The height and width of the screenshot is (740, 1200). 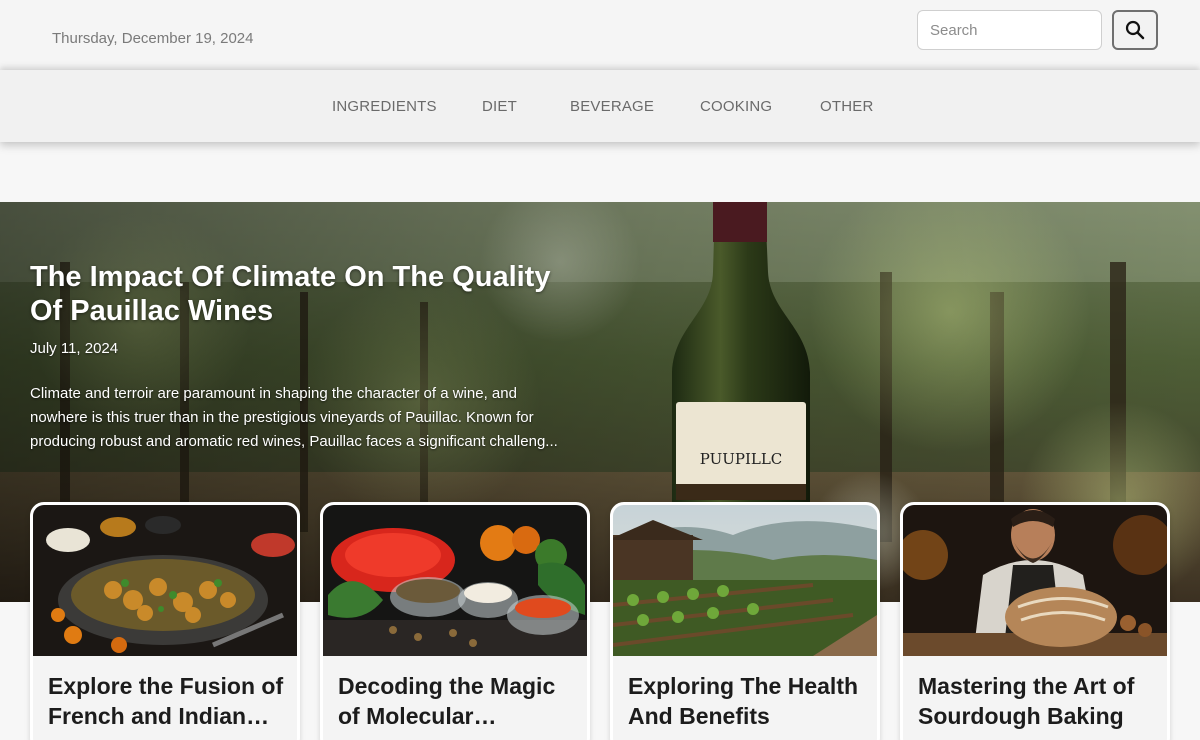 I want to click on nav-item-beverage: BEVERAGE, so click(x=612, y=106).